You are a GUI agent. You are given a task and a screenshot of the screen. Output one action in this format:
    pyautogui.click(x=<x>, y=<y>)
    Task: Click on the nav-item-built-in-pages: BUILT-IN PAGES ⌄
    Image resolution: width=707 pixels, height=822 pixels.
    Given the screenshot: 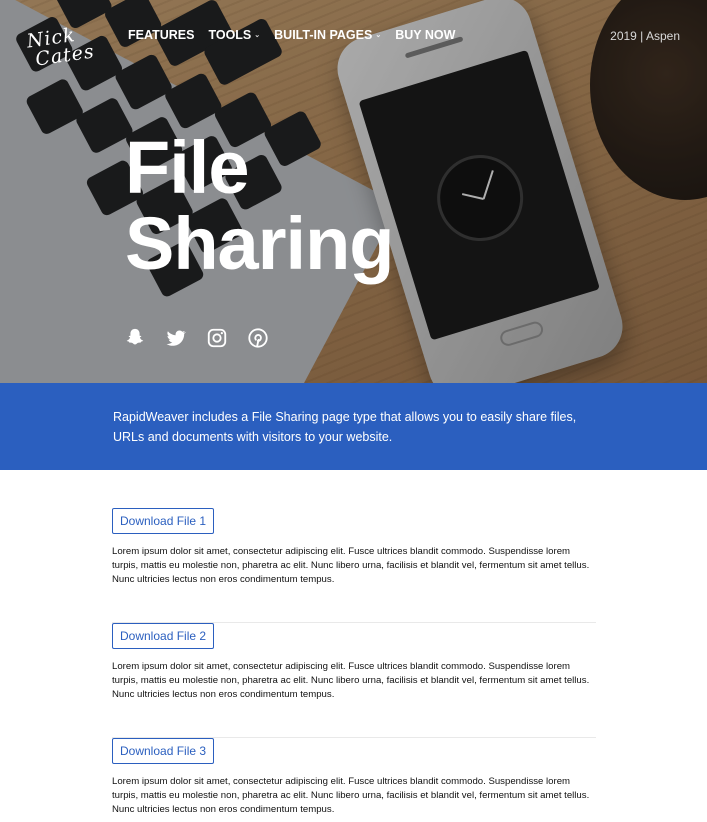 What is the action you would take?
    pyautogui.click(x=327, y=35)
    